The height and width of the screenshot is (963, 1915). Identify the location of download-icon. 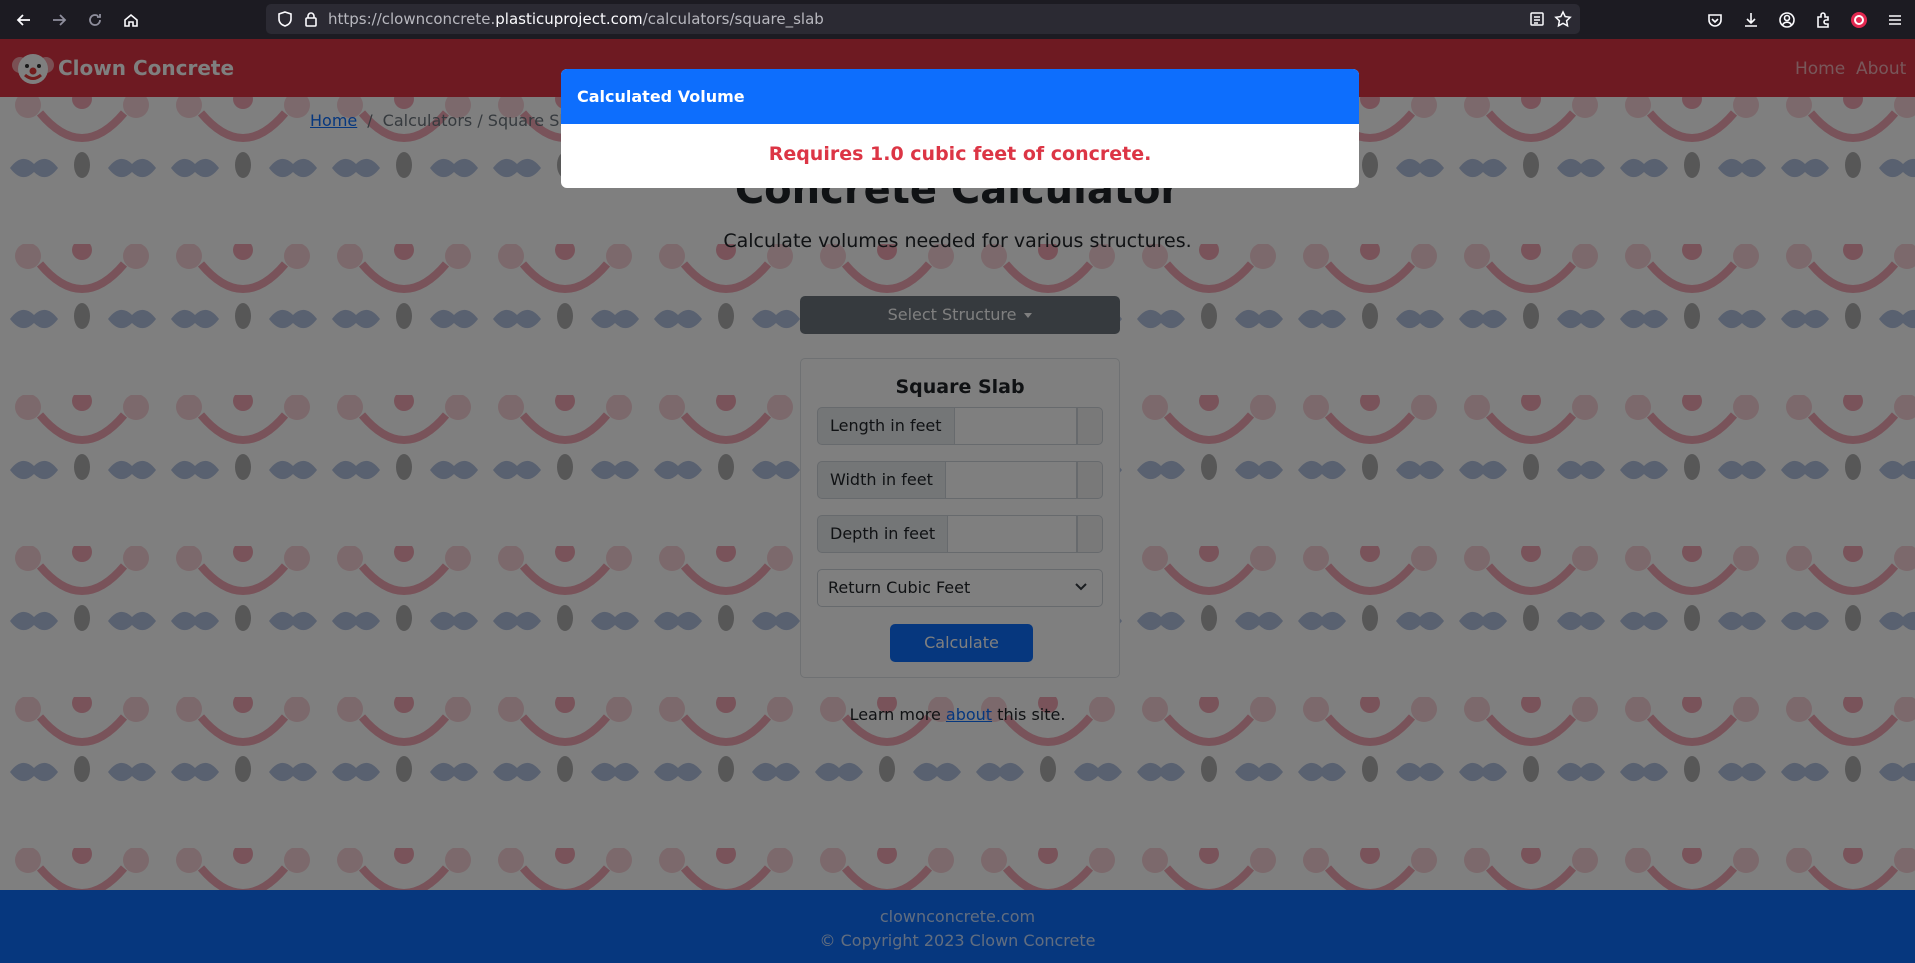
(1751, 20).